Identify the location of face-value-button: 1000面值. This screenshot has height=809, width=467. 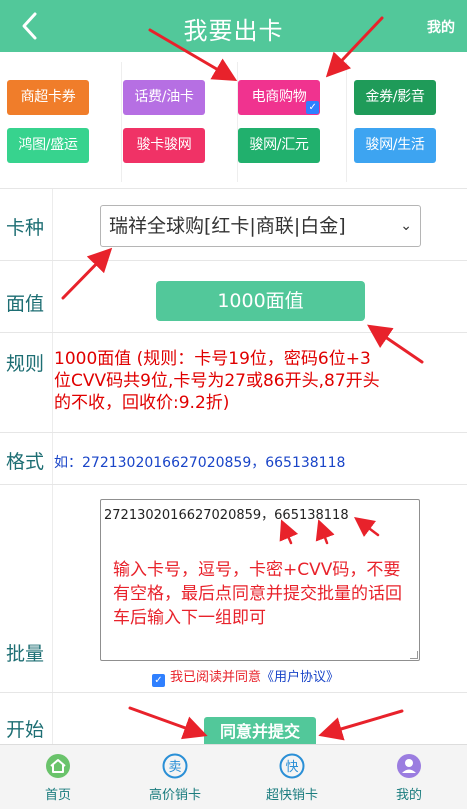
(260, 301).